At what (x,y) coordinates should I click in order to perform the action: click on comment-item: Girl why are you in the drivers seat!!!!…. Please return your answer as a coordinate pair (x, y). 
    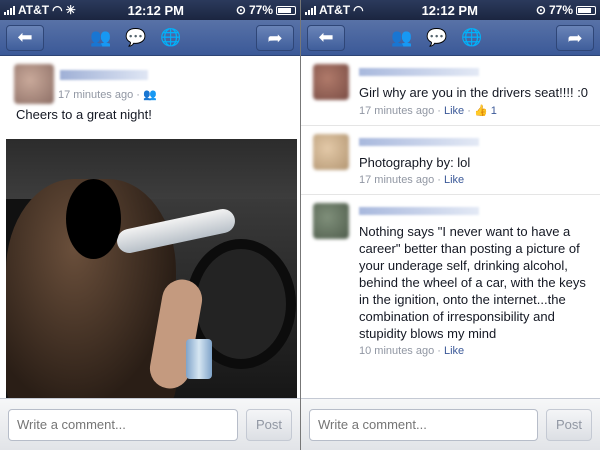
    Looking at the image, I should click on (450, 91).